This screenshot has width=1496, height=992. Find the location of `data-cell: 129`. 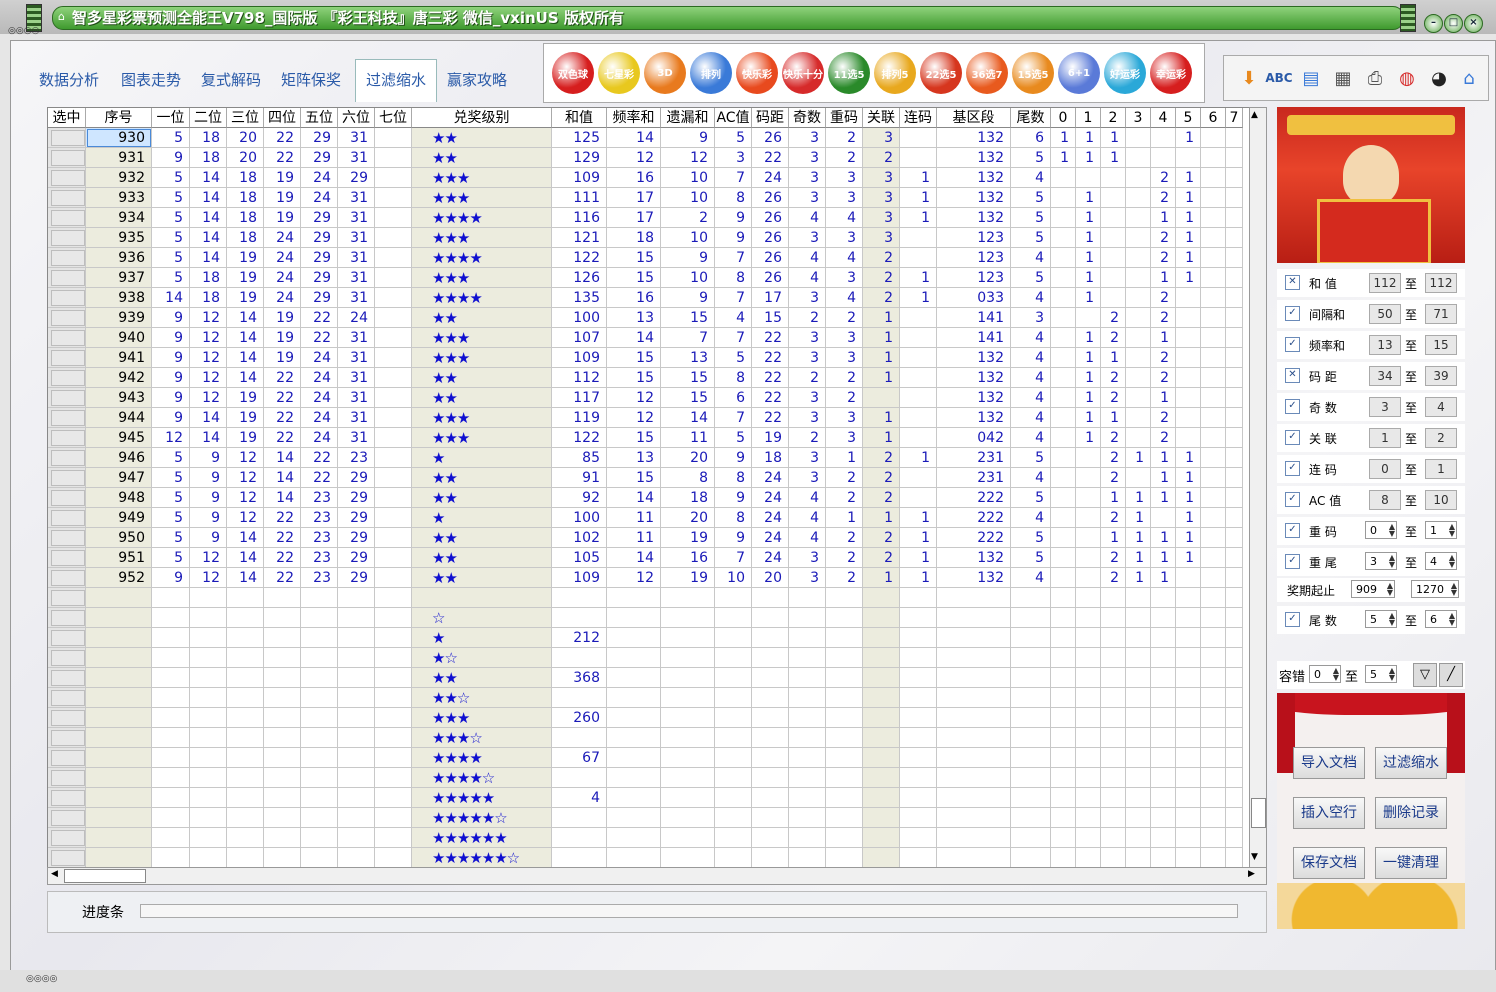

data-cell: 129 is located at coordinates (579, 158).